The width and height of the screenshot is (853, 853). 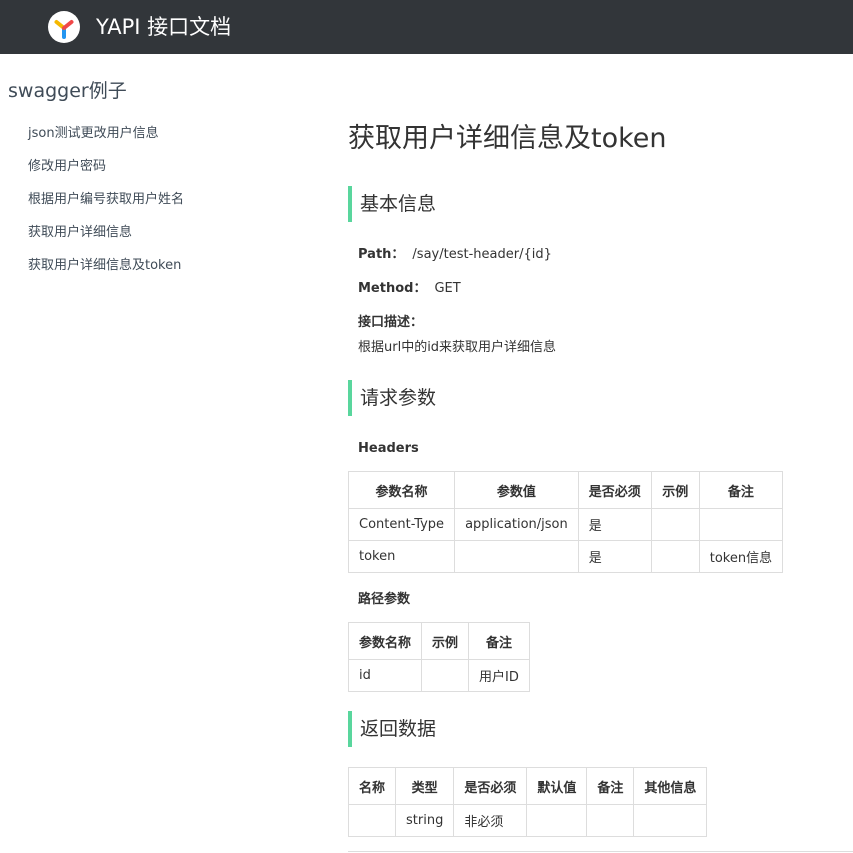 I want to click on section-title-response: 返回数据, so click(x=392, y=729).